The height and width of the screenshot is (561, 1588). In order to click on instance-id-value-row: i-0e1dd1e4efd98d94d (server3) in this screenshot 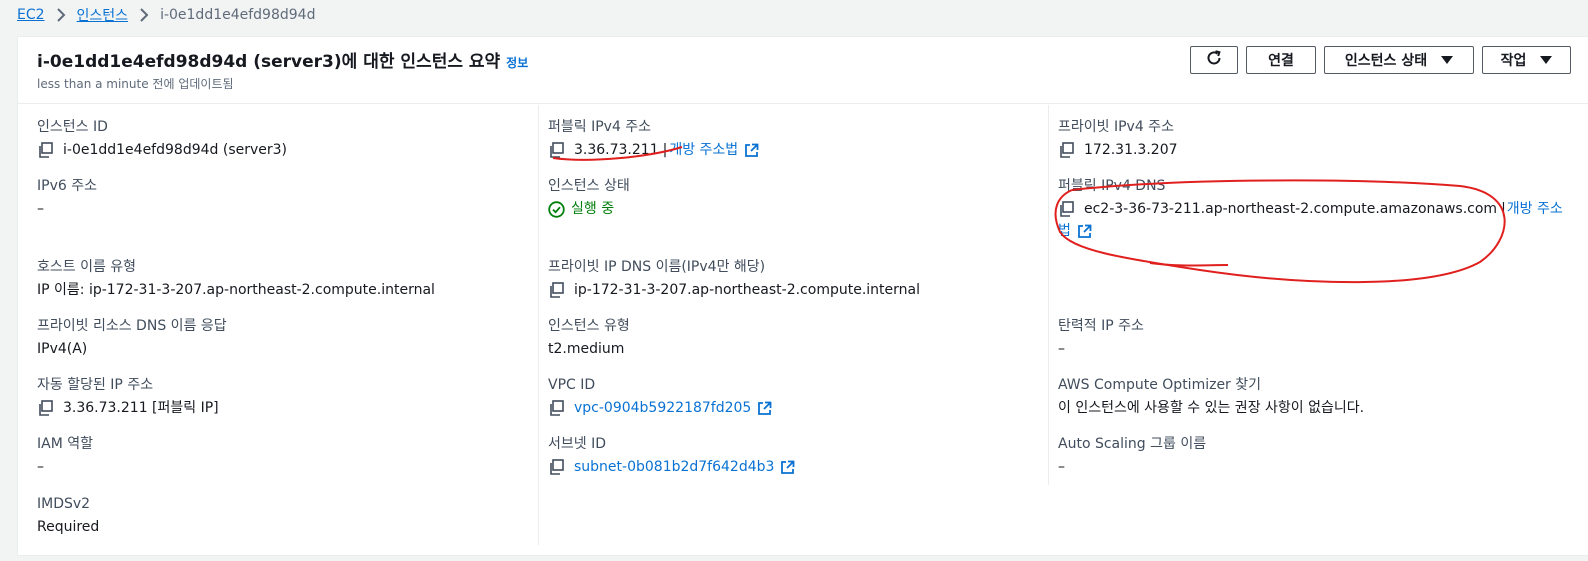, I will do `click(282, 150)`.